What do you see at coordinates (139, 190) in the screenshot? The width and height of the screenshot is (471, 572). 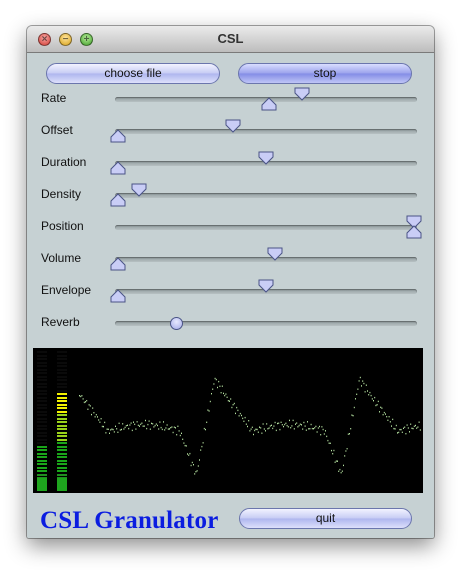 I see `slider-max-thumb-density` at bounding box center [139, 190].